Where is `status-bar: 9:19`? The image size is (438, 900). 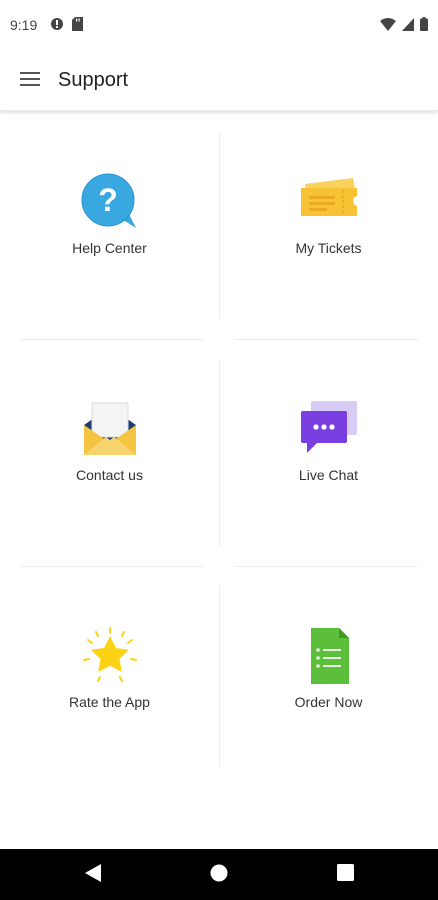
status-bar: 9:19 is located at coordinates (219, 26).